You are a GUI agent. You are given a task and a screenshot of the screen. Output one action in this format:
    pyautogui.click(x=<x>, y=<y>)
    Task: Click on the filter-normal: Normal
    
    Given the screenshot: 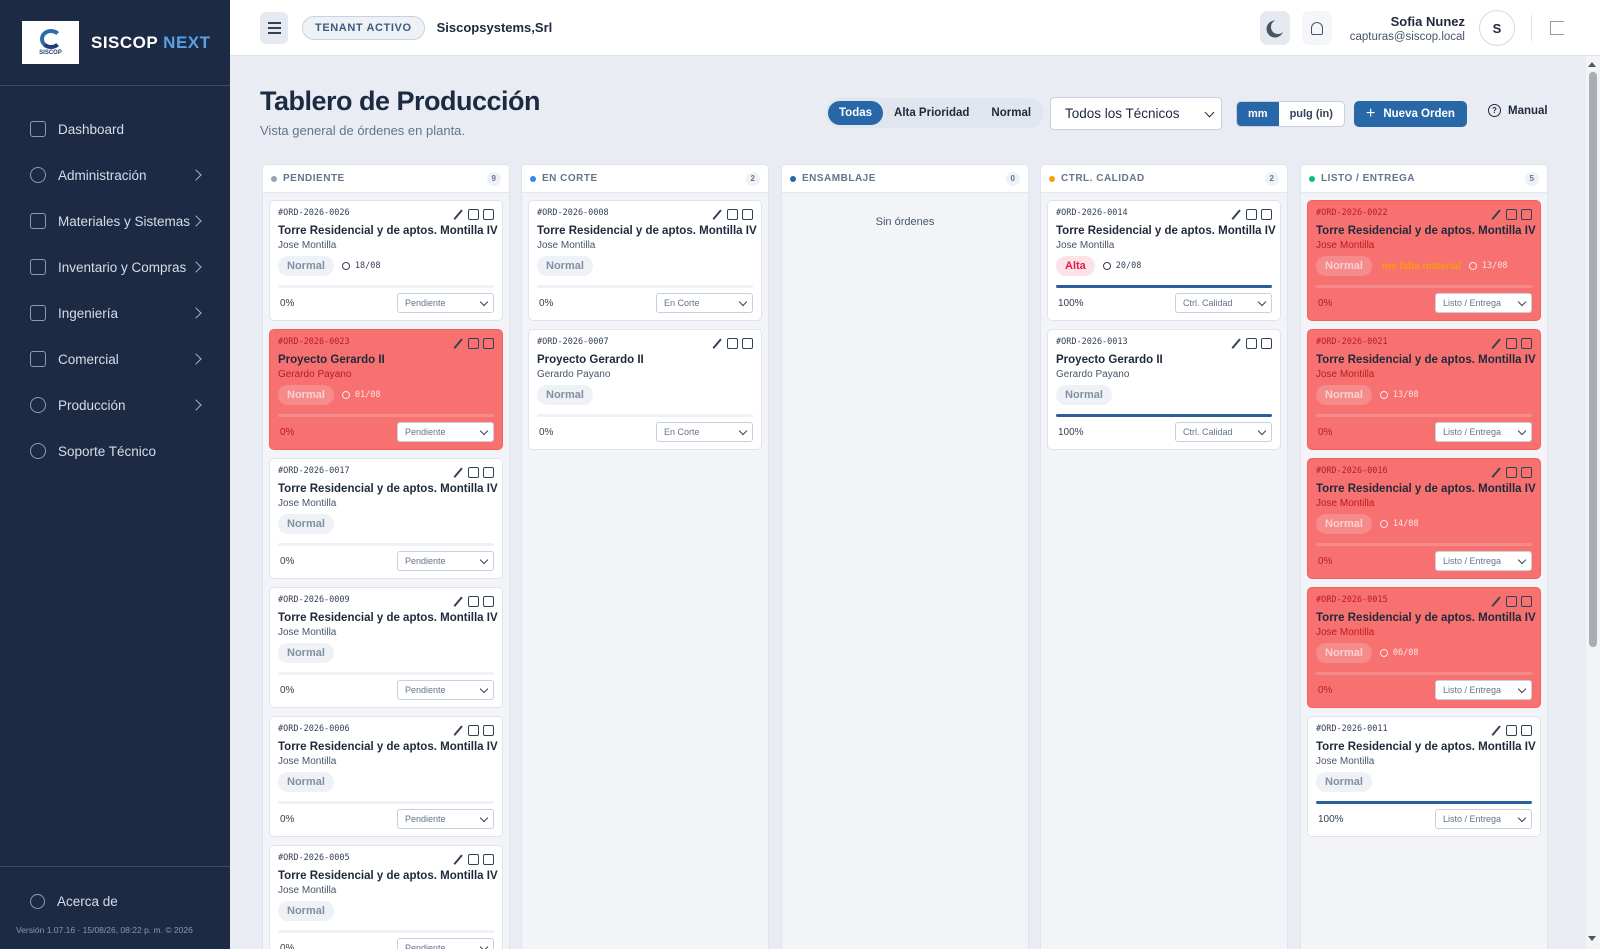 What is the action you would take?
    pyautogui.click(x=1011, y=113)
    